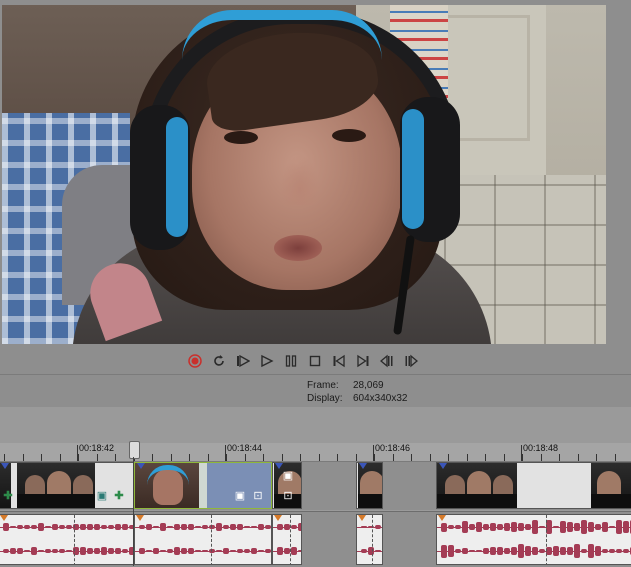 The width and height of the screenshot is (631, 567). I want to click on video-clip: ▣ ⊡, so click(287, 485).